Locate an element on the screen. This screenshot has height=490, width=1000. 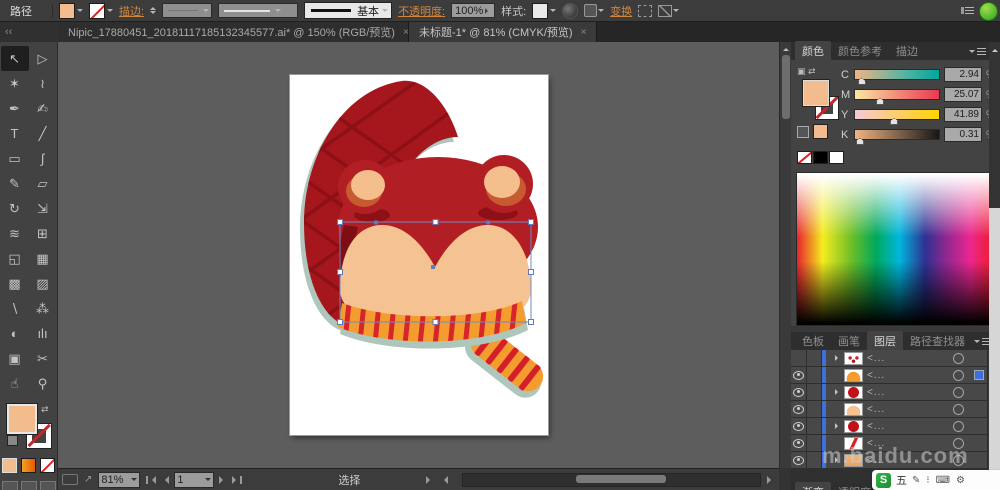
style-swatch is located at coordinates (540, 10).